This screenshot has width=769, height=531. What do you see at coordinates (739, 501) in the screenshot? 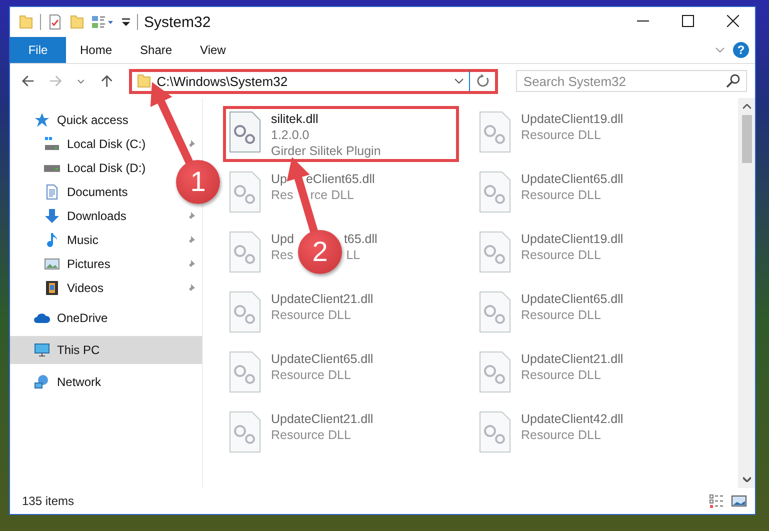
I see `tiles-view-icon` at bounding box center [739, 501].